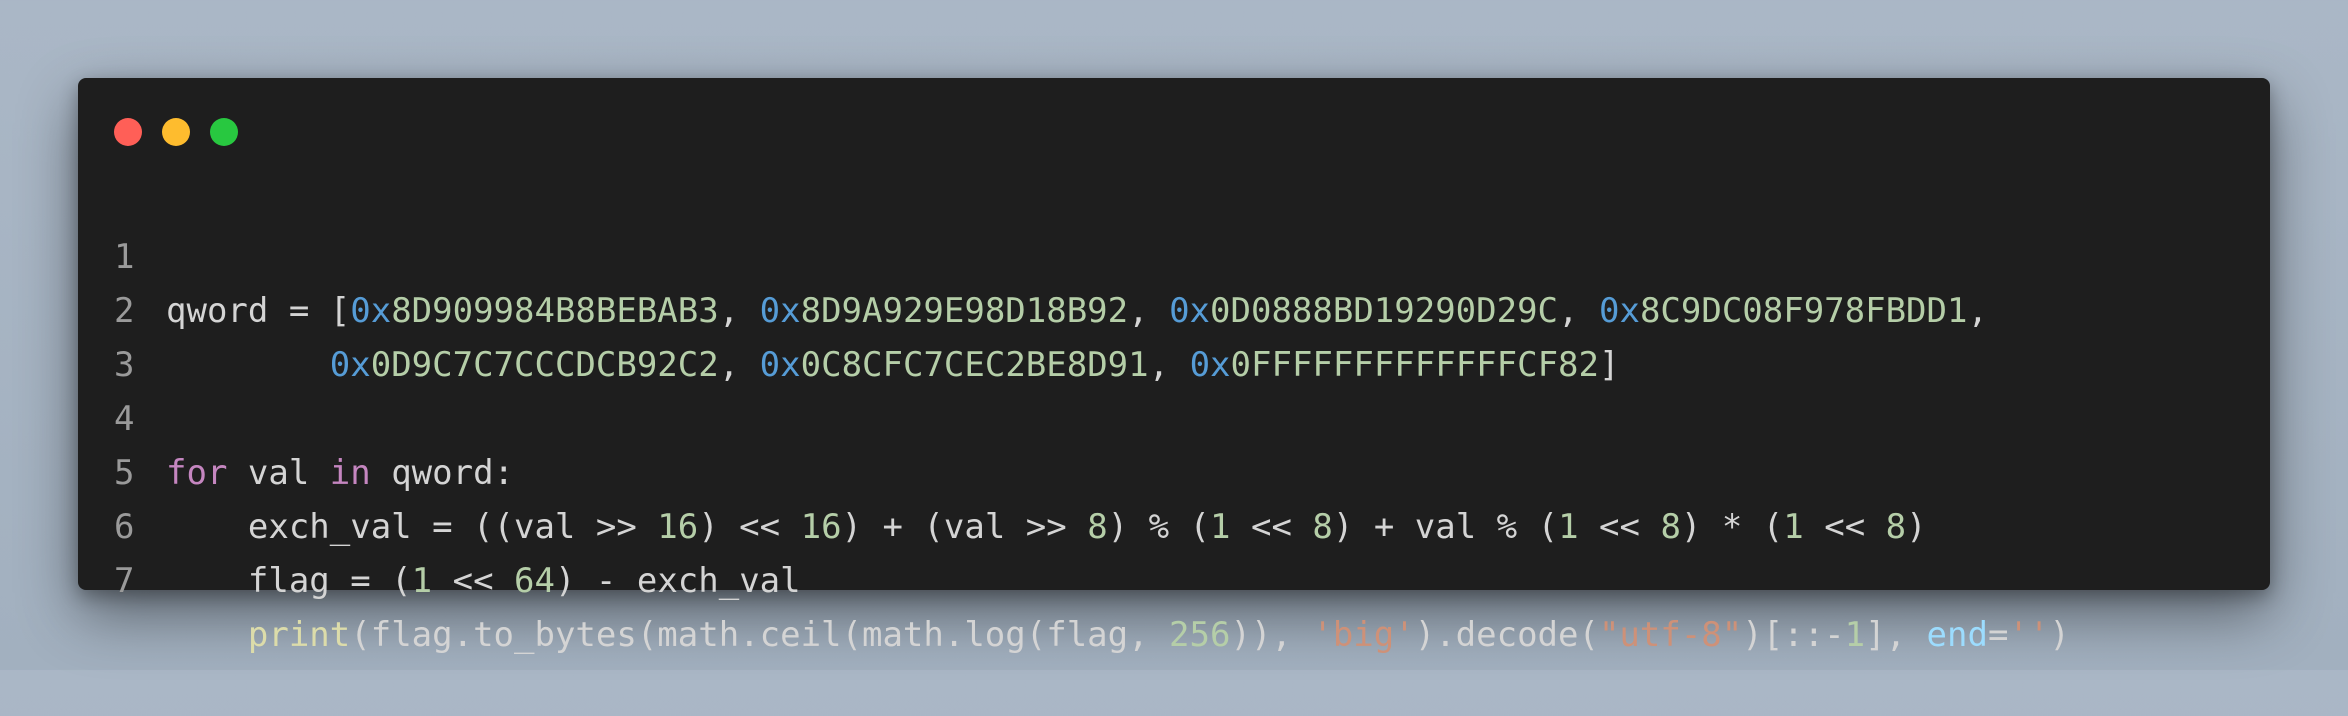  I want to click on string-token: 'big', so click(1363, 635).